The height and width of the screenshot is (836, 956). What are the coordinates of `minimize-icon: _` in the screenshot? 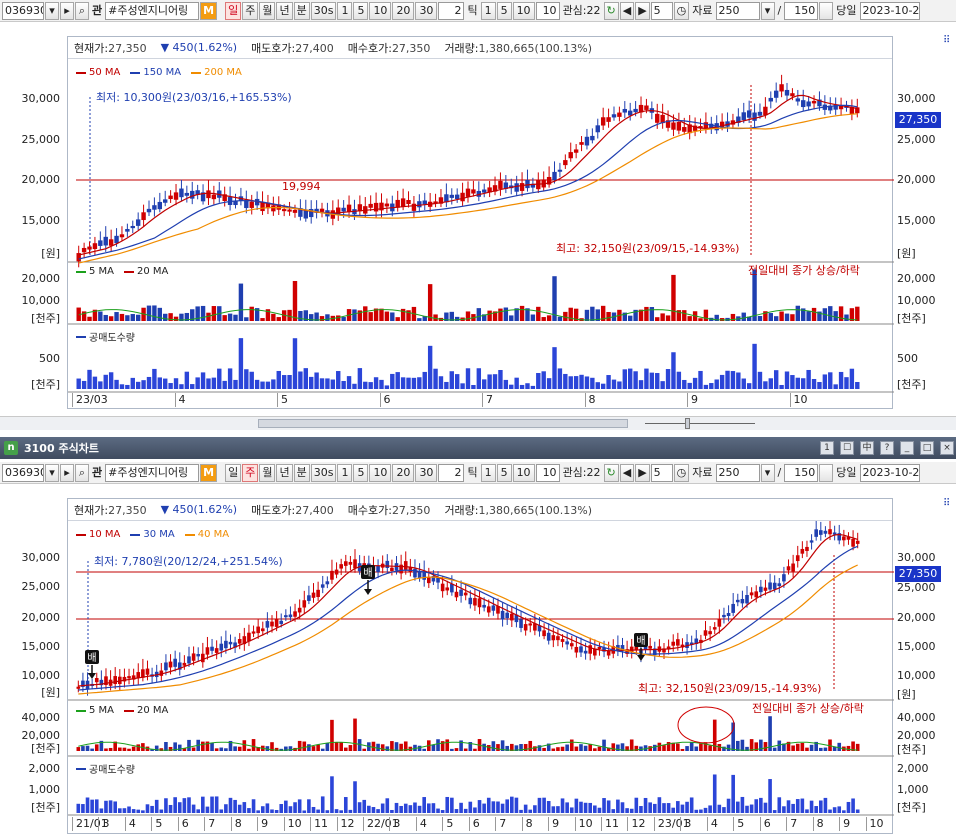 It's located at (907, 448).